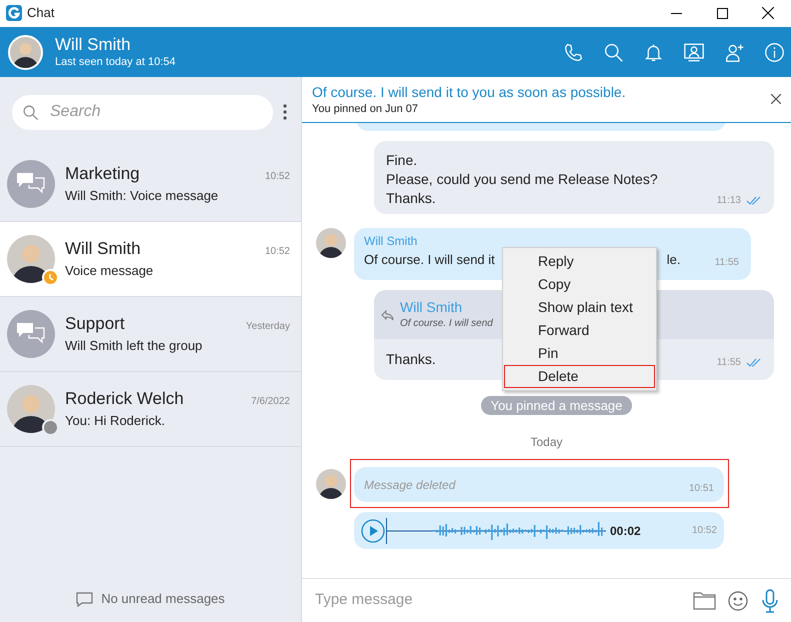 This screenshot has height=622, width=791. I want to click on reply-arrow-icon, so click(387, 315).